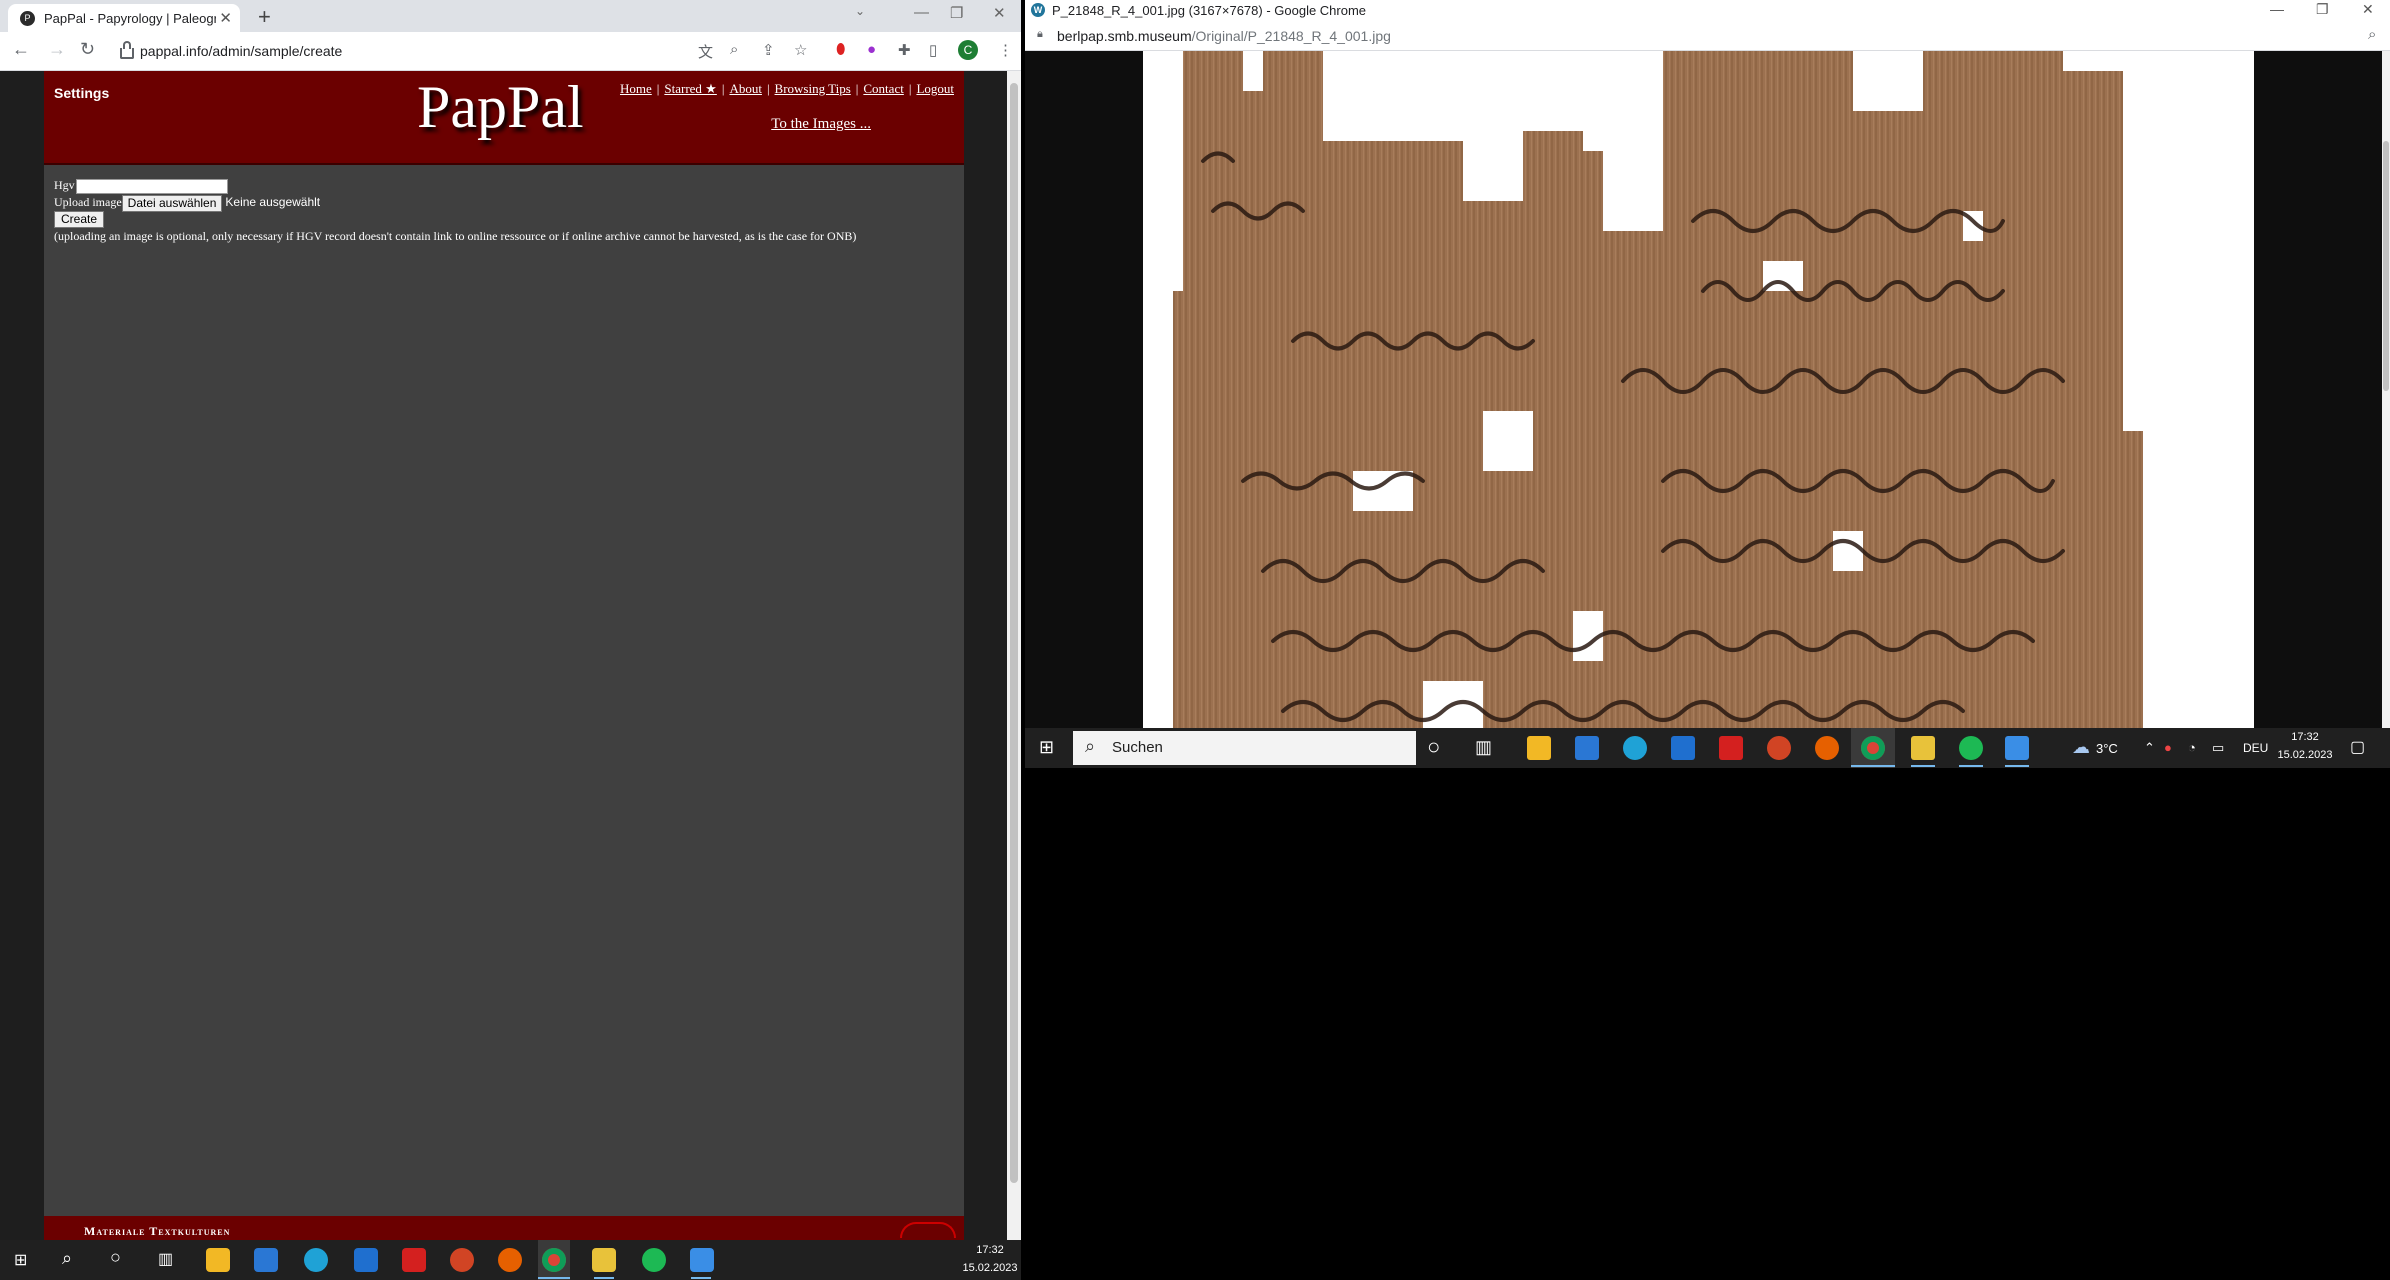 Image resolution: width=2390 pixels, height=1280 pixels. I want to click on side-panel-icon: ▯, so click(933, 50).